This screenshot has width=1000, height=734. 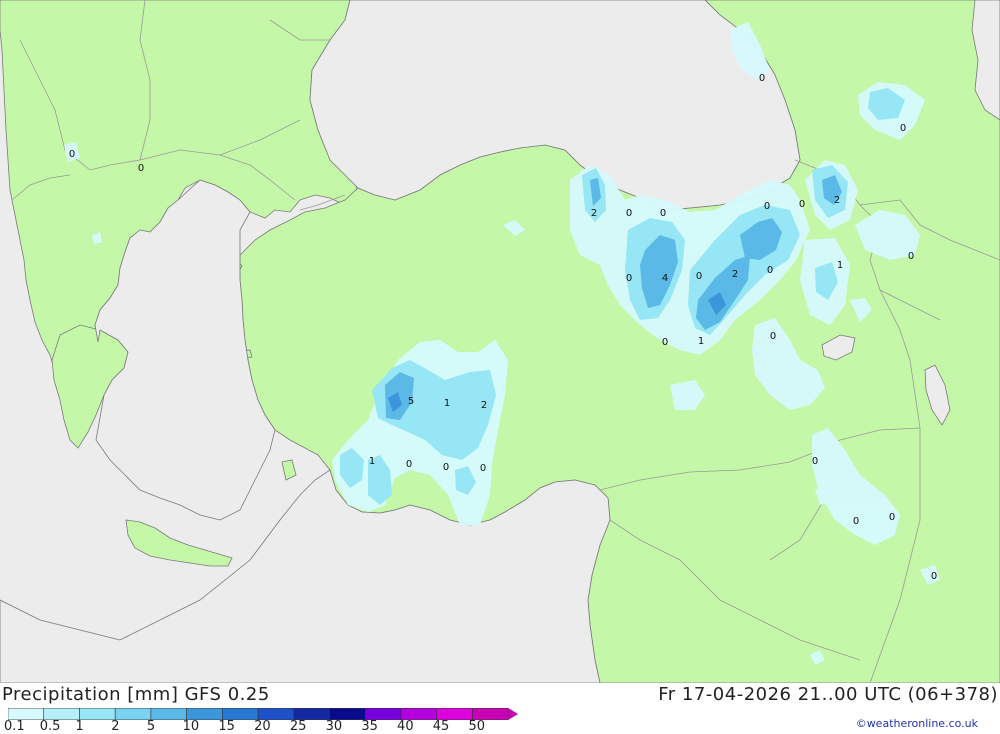 I want to click on legend-label: 0.5, so click(x=50, y=726).